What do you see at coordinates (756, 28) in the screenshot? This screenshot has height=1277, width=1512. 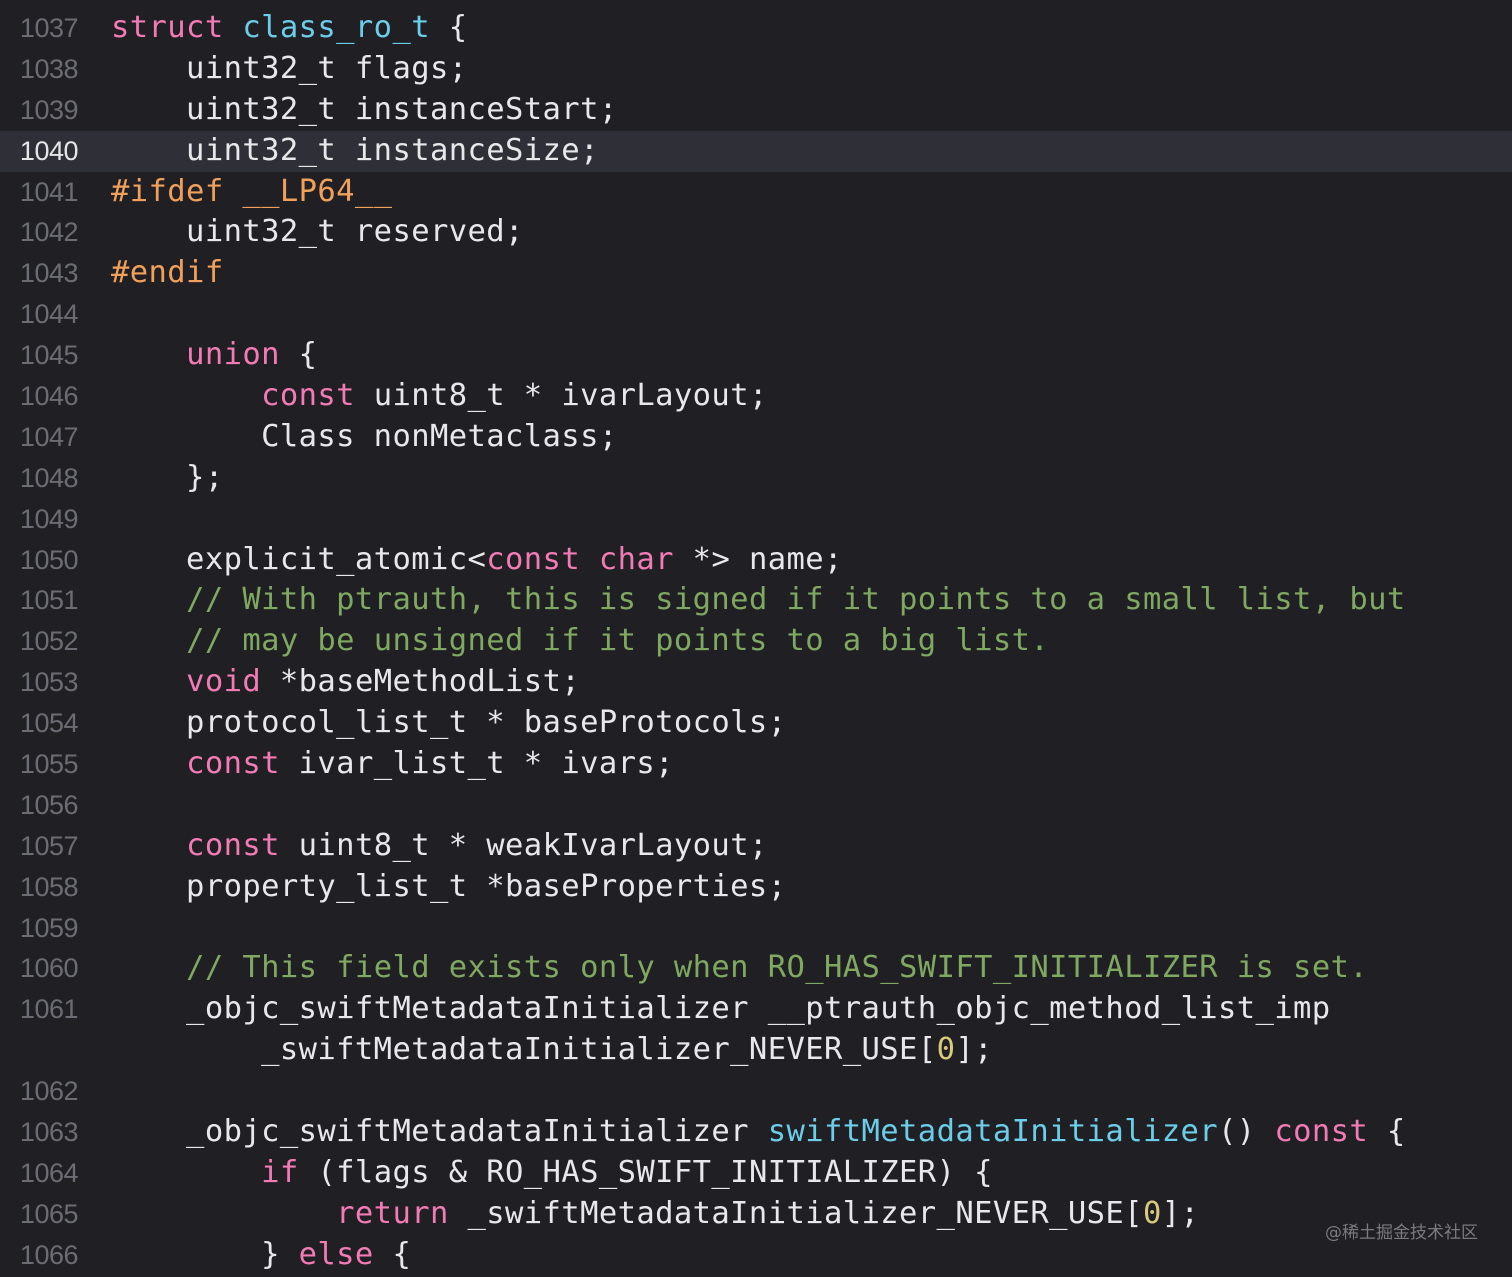 I see `code-line: 1037 struct class_ro_t {` at bounding box center [756, 28].